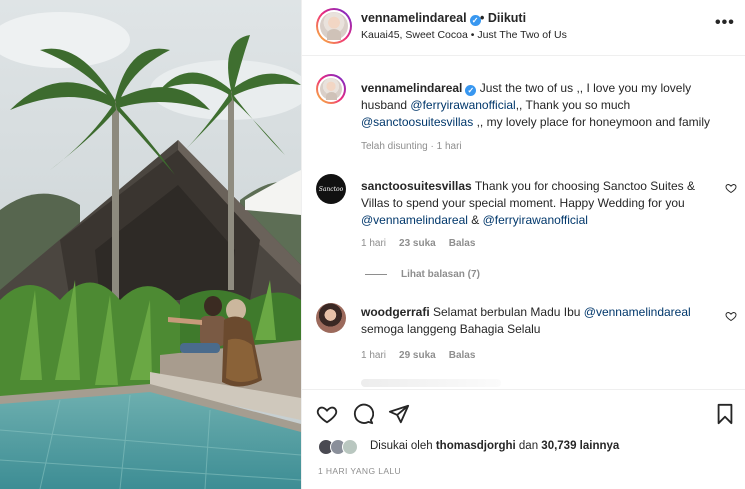 This screenshot has width=745, height=489. Describe the element at coordinates (334, 26) in the screenshot. I see `author-avatar` at that location.